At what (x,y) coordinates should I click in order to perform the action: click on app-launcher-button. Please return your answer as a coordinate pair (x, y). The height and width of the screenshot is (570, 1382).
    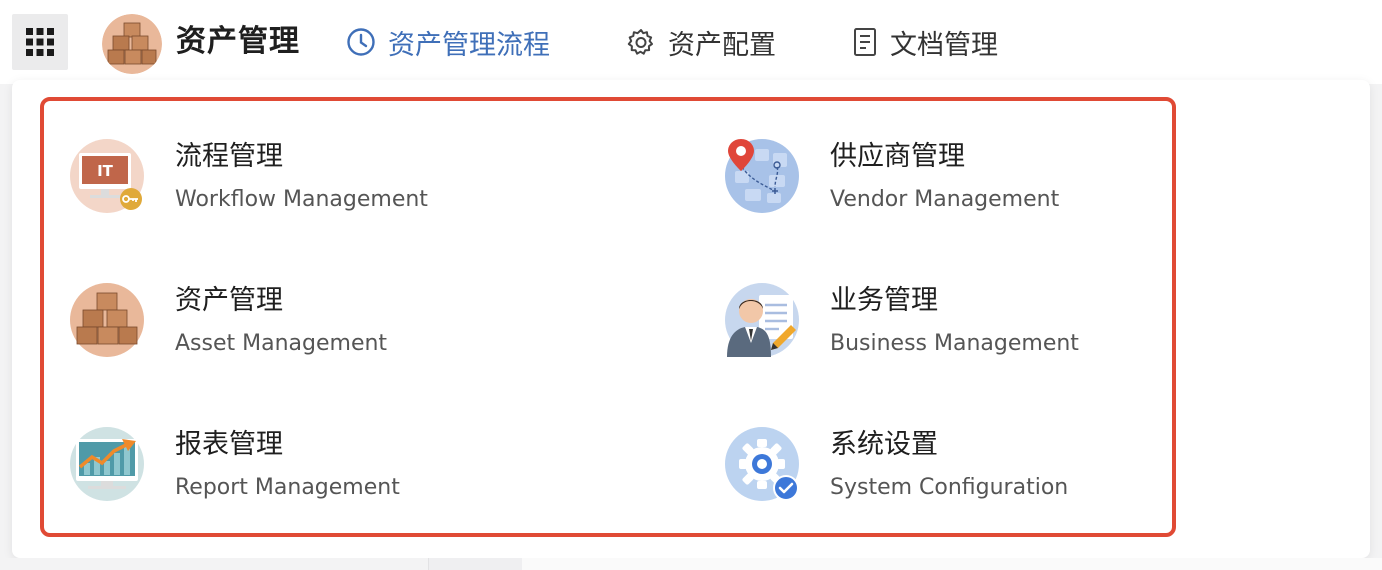
    Looking at the image, I should click on (40, 42).